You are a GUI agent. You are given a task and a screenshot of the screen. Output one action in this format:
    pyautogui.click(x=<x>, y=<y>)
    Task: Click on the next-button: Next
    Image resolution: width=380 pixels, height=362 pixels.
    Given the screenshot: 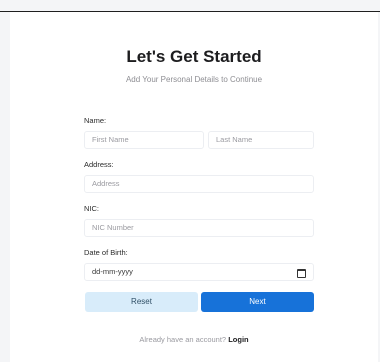 What is the action you would take?
    pyautogui.click(x=257, y=302)
    